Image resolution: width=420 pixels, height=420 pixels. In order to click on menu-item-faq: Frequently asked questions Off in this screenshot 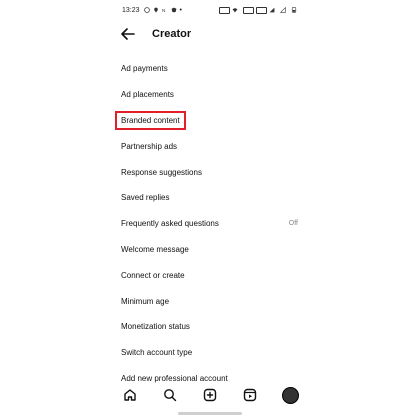, I will do `click(210, 224)`.